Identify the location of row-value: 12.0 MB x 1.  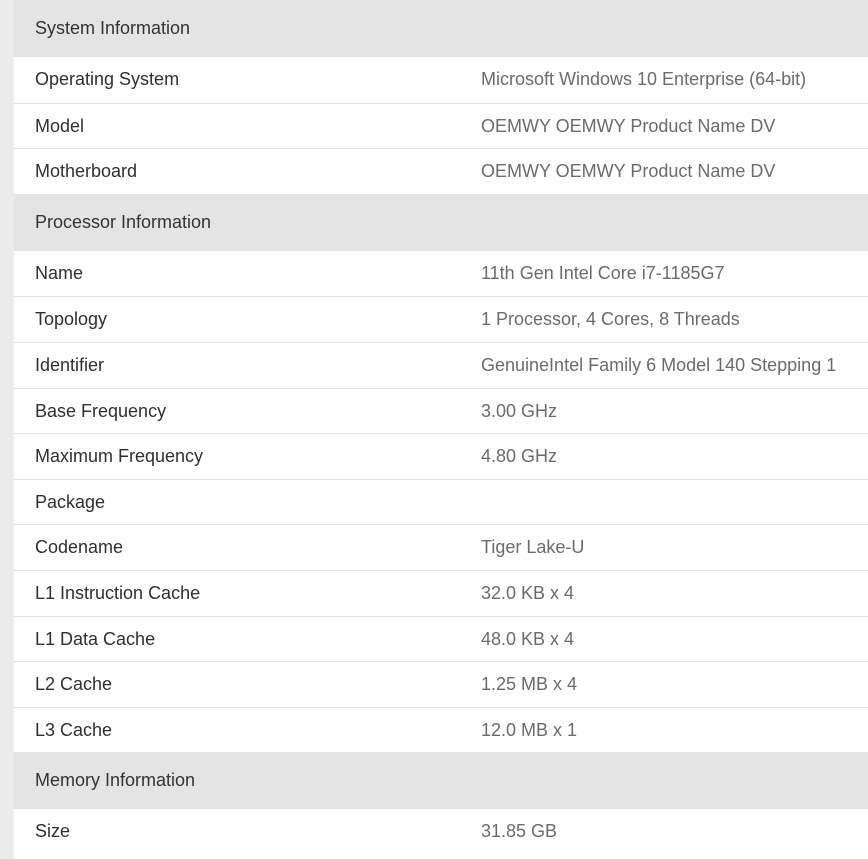
(529, 729).